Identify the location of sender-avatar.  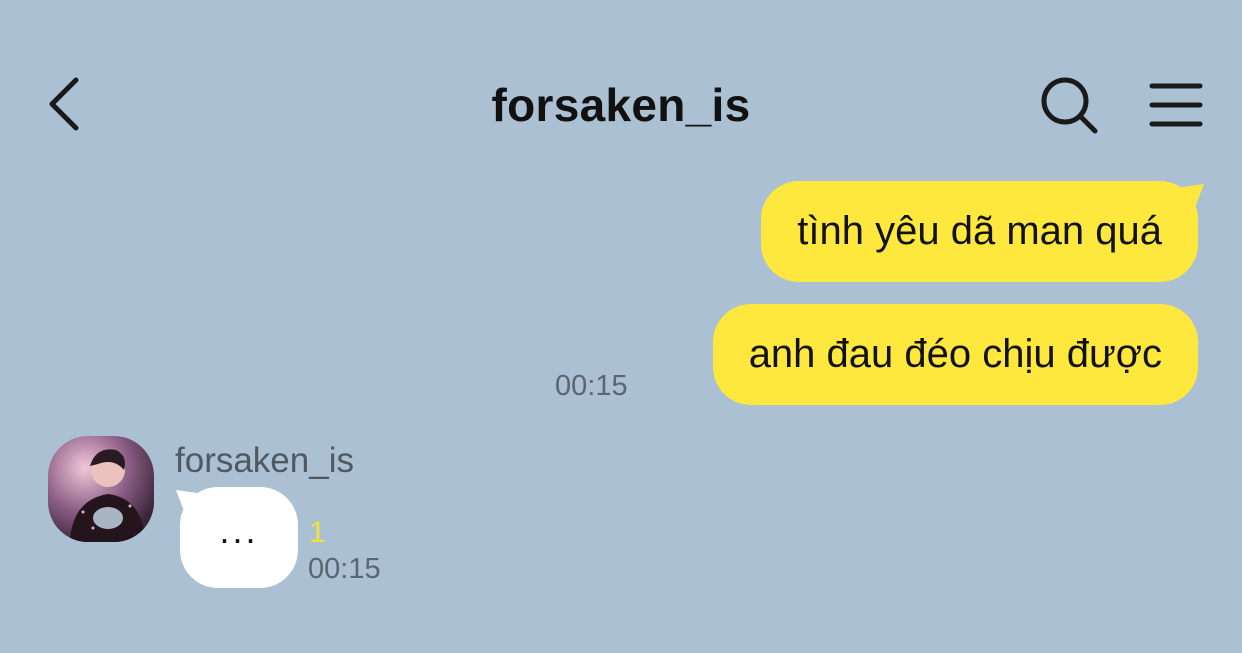
(101, 489).